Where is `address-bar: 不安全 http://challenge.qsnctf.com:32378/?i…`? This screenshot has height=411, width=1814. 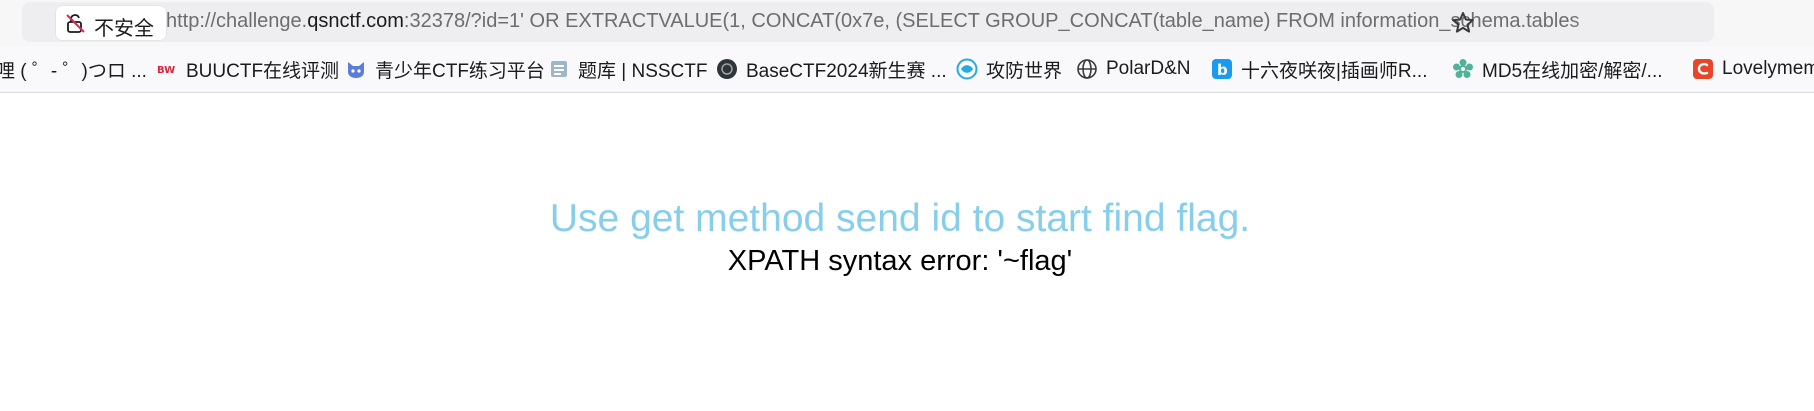
address-bar: 不安全 http://challenge.qsnctf.com:32378/?i… is located at coordinates (868, 22).